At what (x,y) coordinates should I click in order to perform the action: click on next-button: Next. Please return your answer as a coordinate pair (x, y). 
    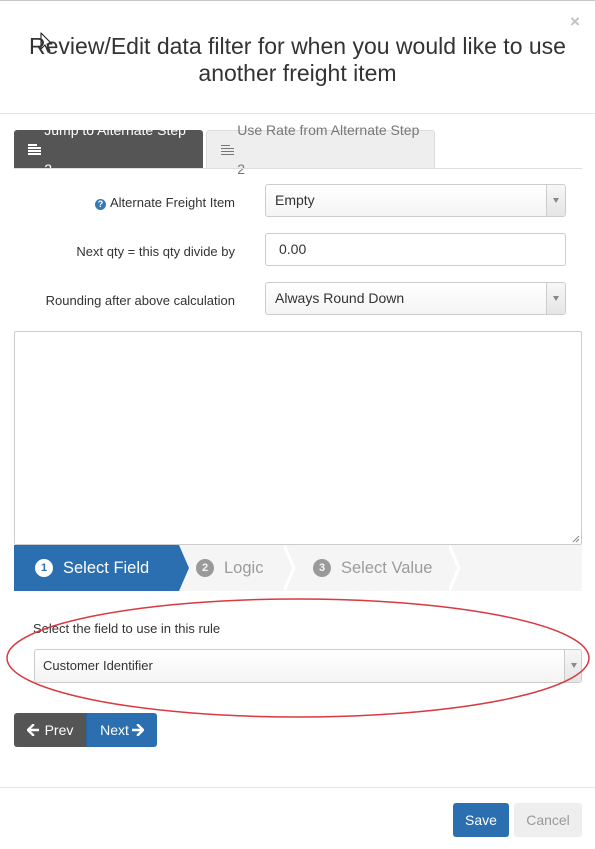
    Looking at the image, I should click on (121, 730).